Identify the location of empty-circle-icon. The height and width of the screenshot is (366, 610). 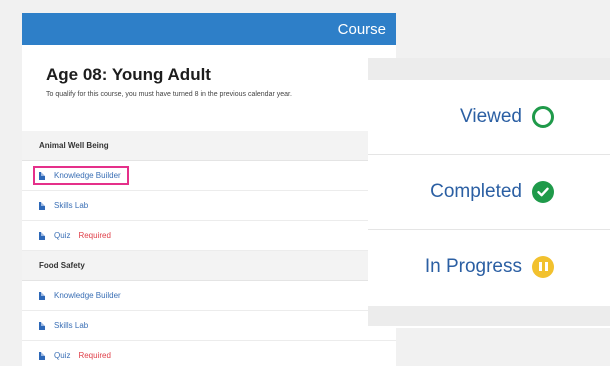
(543, 117).